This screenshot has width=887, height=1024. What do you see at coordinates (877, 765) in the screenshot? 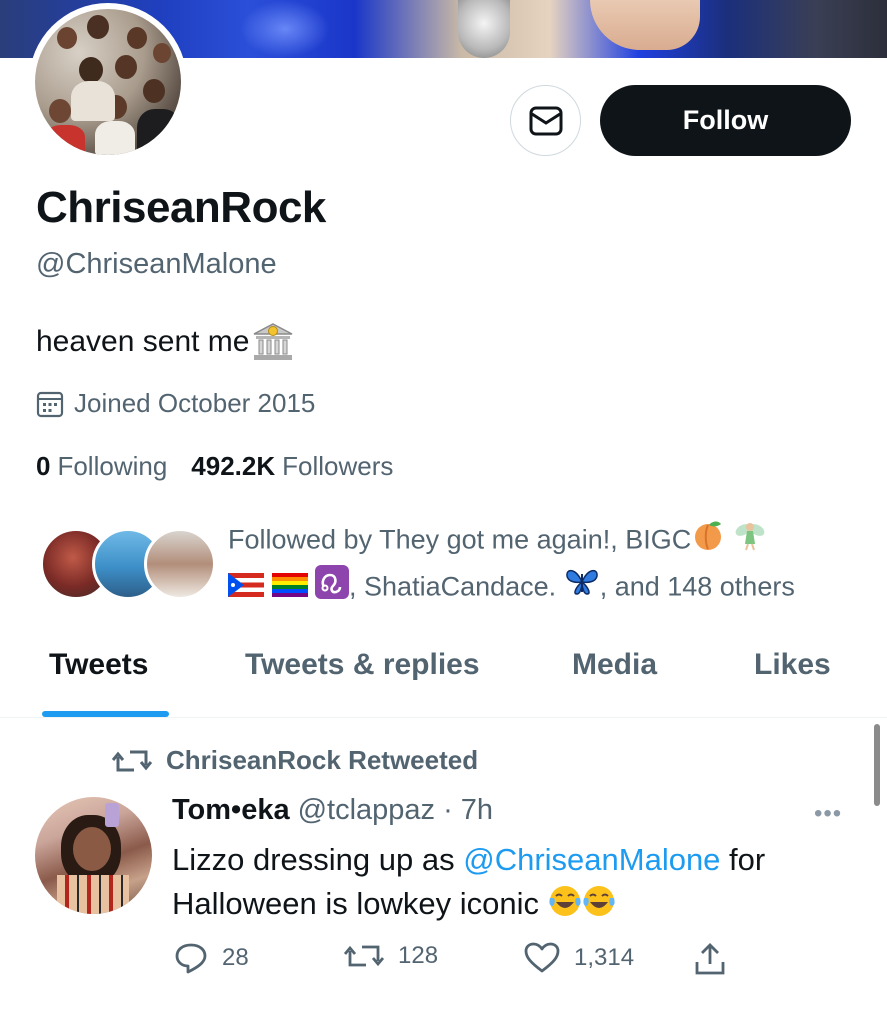
I see `scrollbar` at bounding box center [877, 765].